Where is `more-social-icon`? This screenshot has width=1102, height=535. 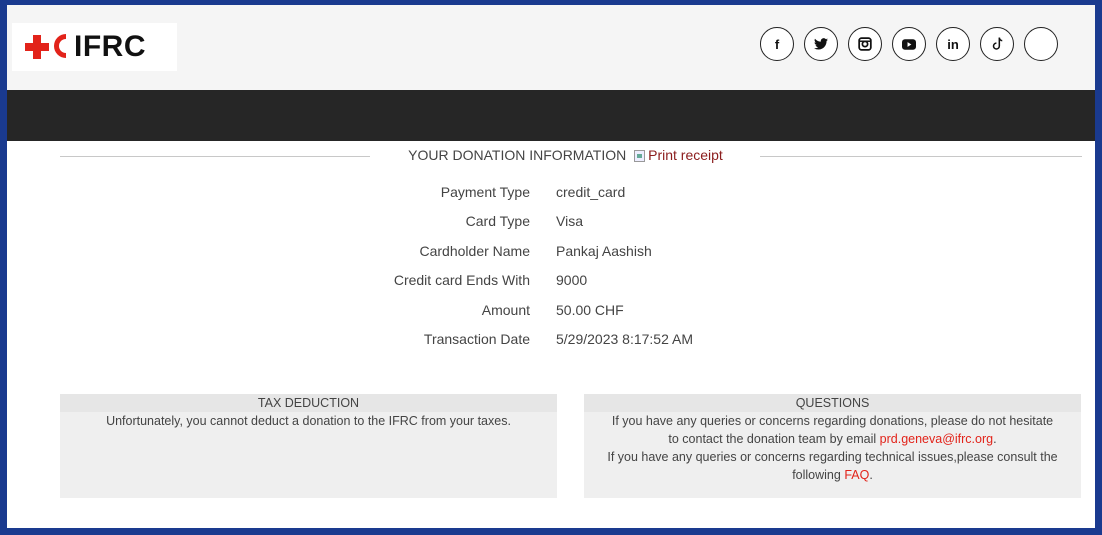 more-social-icon is located at coordinates (1041, 44).